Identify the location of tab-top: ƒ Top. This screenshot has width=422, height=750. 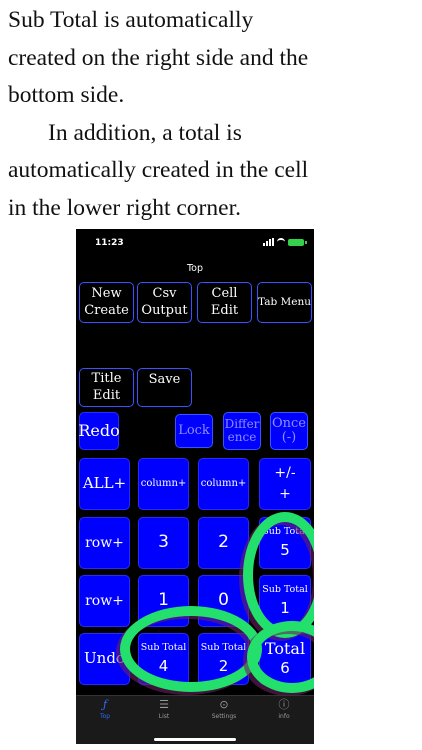
(105, 709).